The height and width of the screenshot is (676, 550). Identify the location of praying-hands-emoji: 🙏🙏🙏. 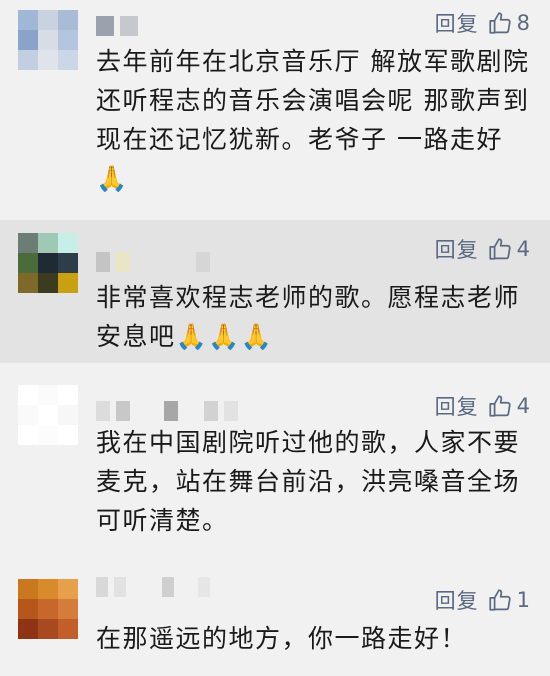
(224, 336).